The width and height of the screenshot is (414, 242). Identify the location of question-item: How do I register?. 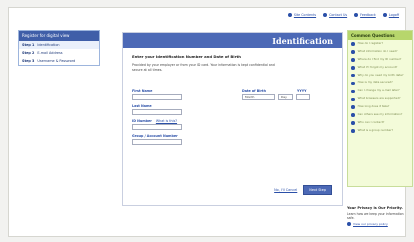
(380, 44).